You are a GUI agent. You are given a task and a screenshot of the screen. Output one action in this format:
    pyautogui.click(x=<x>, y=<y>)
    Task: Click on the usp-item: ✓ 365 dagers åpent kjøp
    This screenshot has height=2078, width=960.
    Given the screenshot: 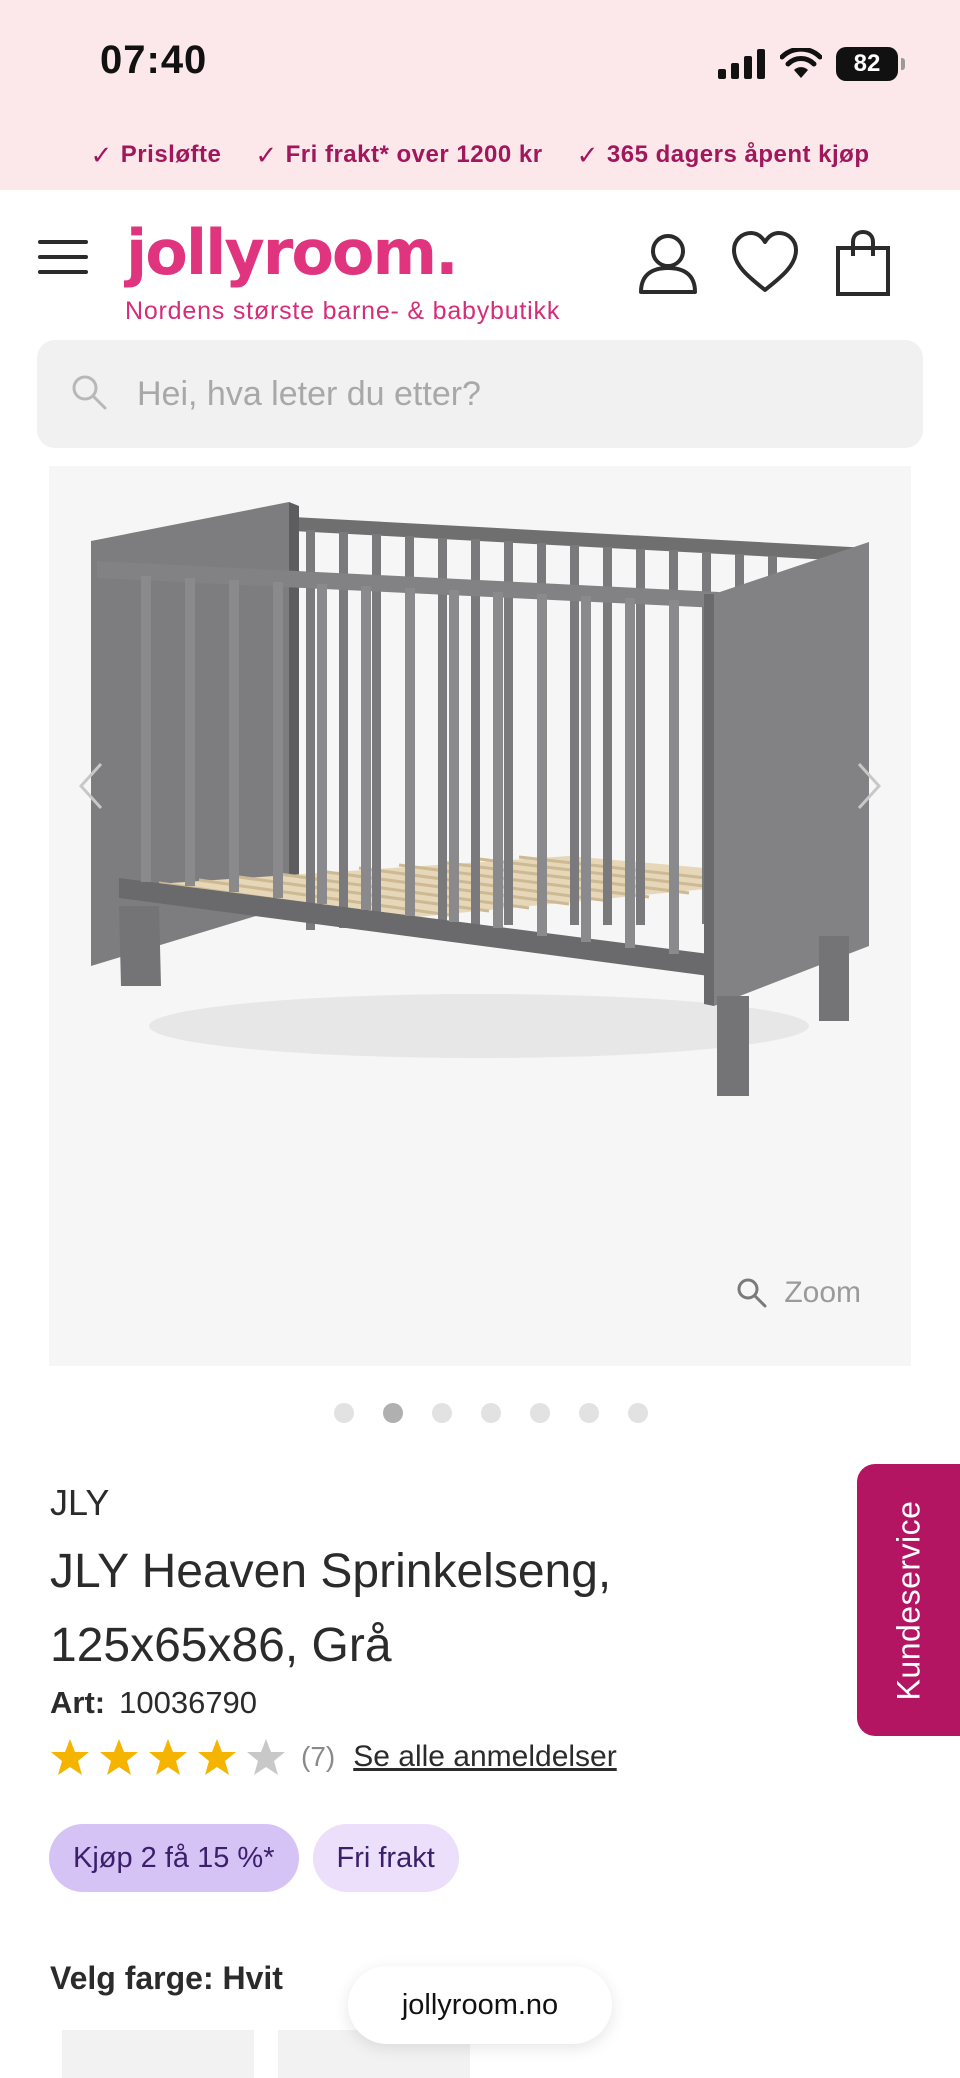 What is the action you would take?
    pyautogui.click(x=723, y=155)
    